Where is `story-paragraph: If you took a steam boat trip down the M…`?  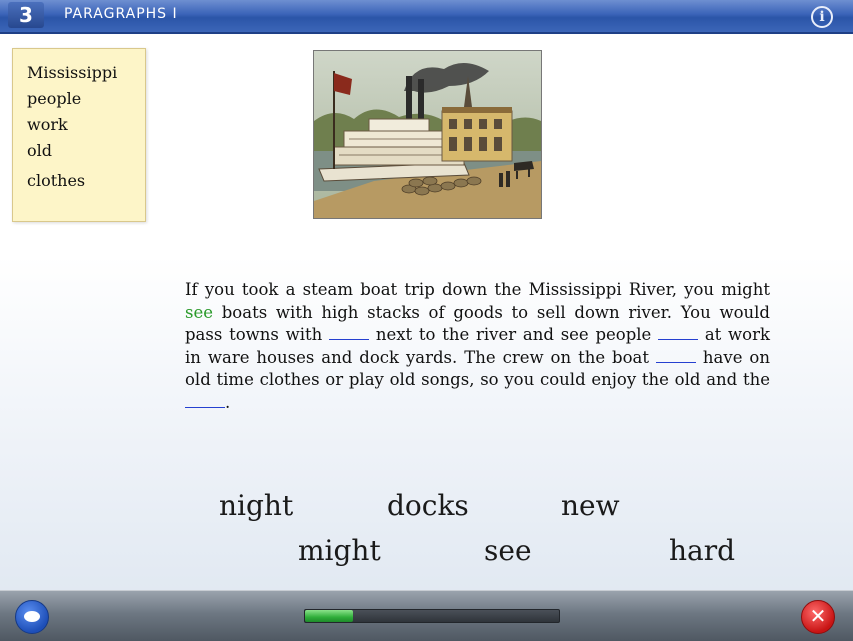
story-paragraph: If you took a steam boat trip down the M… is located at coordinates (477, 347).